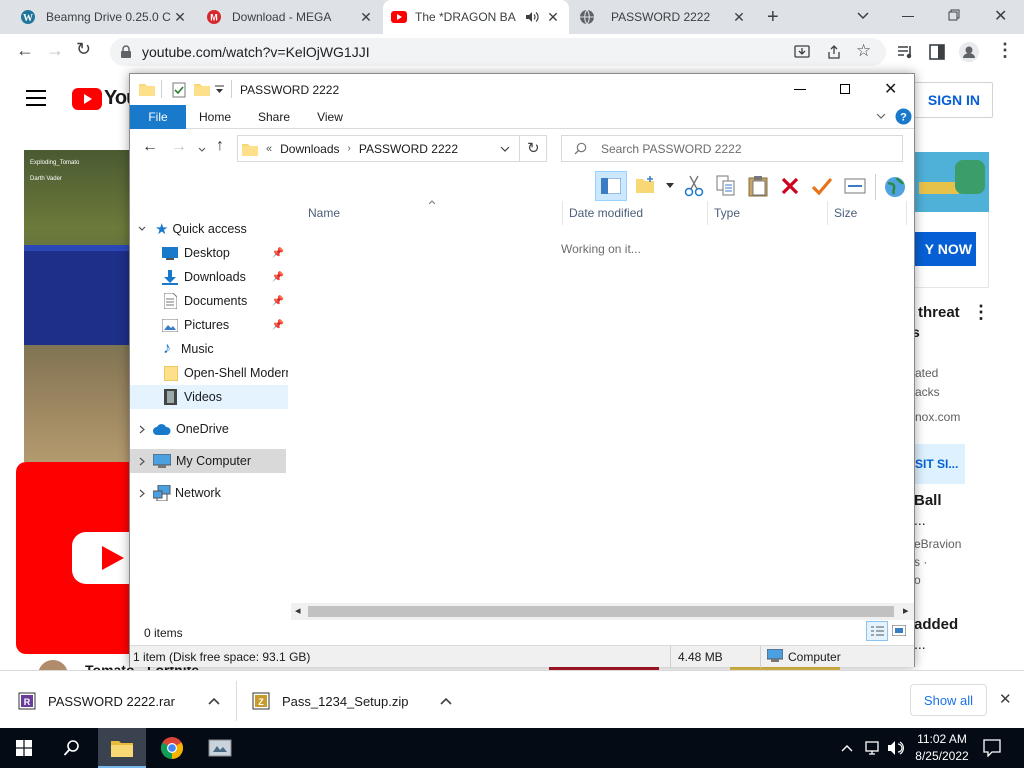 This screenshot has height=768, width=1024. I want to click on column-header-date-modified: Date modified, so click(634, 213).